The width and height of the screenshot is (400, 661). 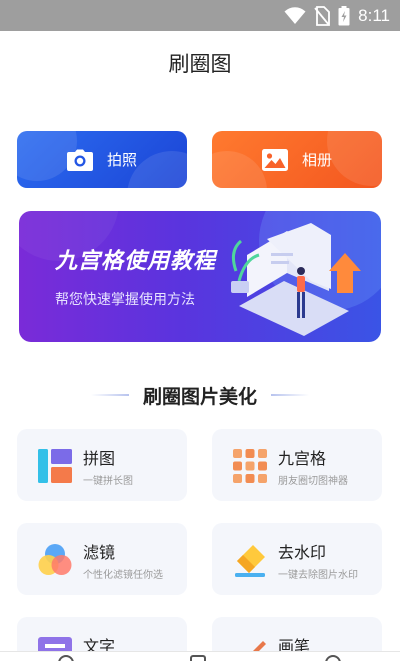 I want to click on profile-tab-icon, so click(x=333, y=658).